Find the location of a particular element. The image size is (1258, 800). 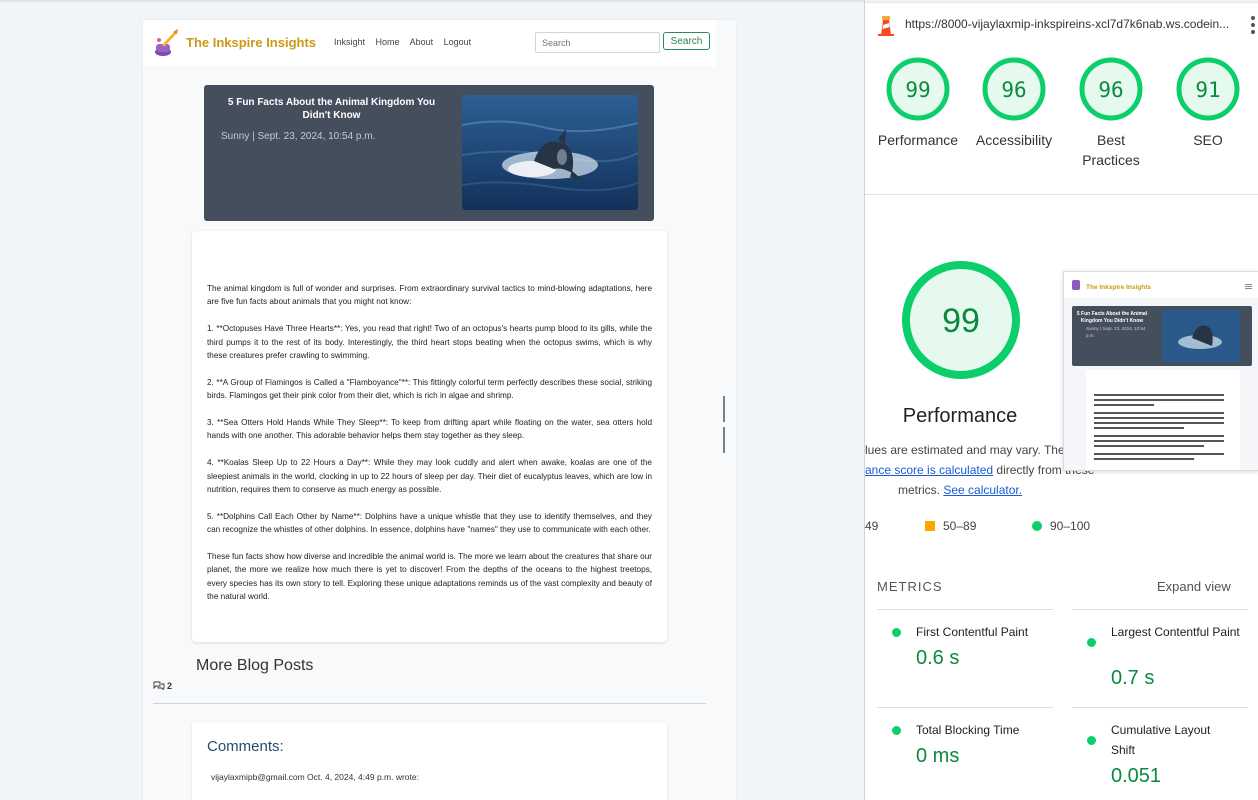

gauge-label: SEO is located at coordinates (1208, 140).